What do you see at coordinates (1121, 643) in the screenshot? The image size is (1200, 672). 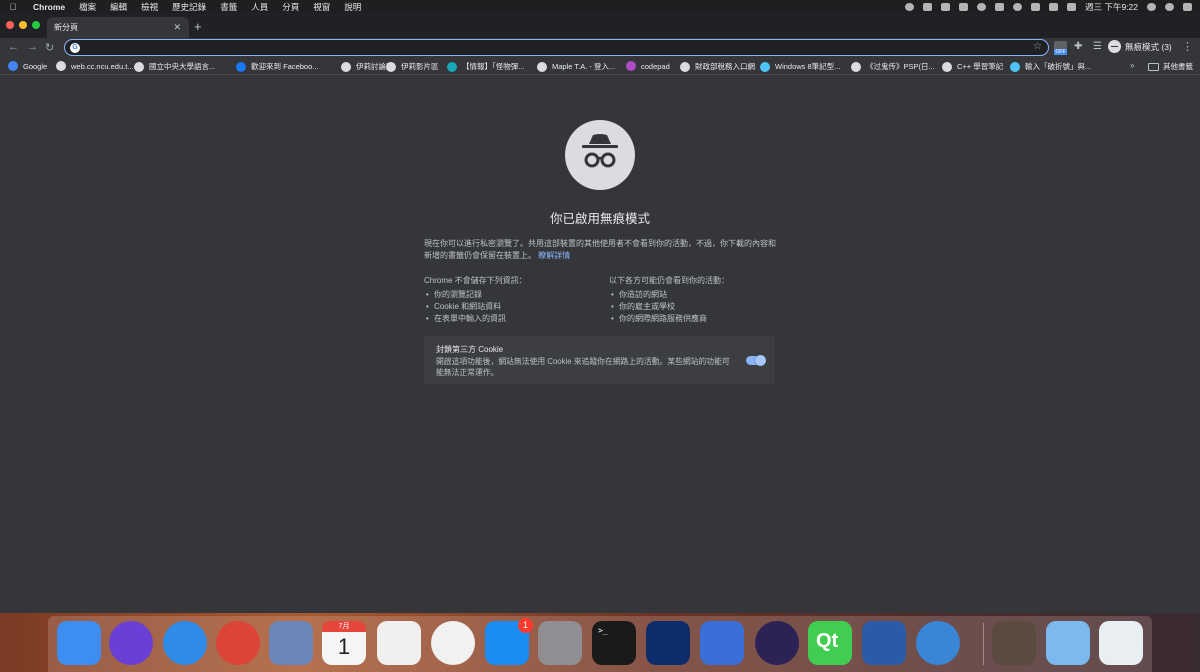 I see `trash-icon` at bounding box center [1121, 643].